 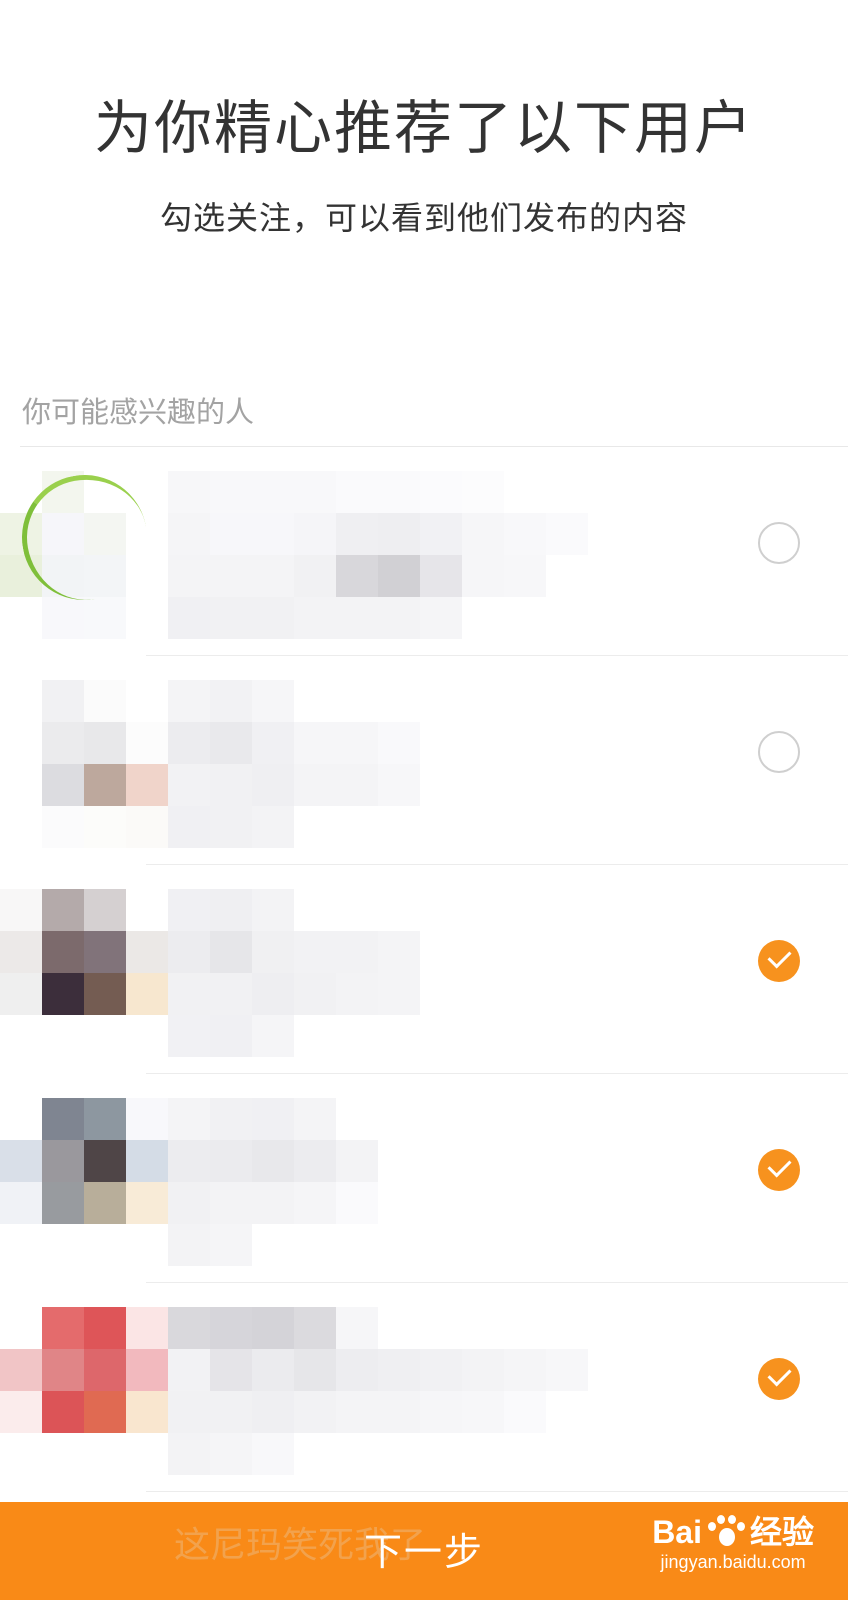 What do you see at coordinates (726, 1532) in the screenshot?
I see `paw-icon` at bounding box center [726, 1532].